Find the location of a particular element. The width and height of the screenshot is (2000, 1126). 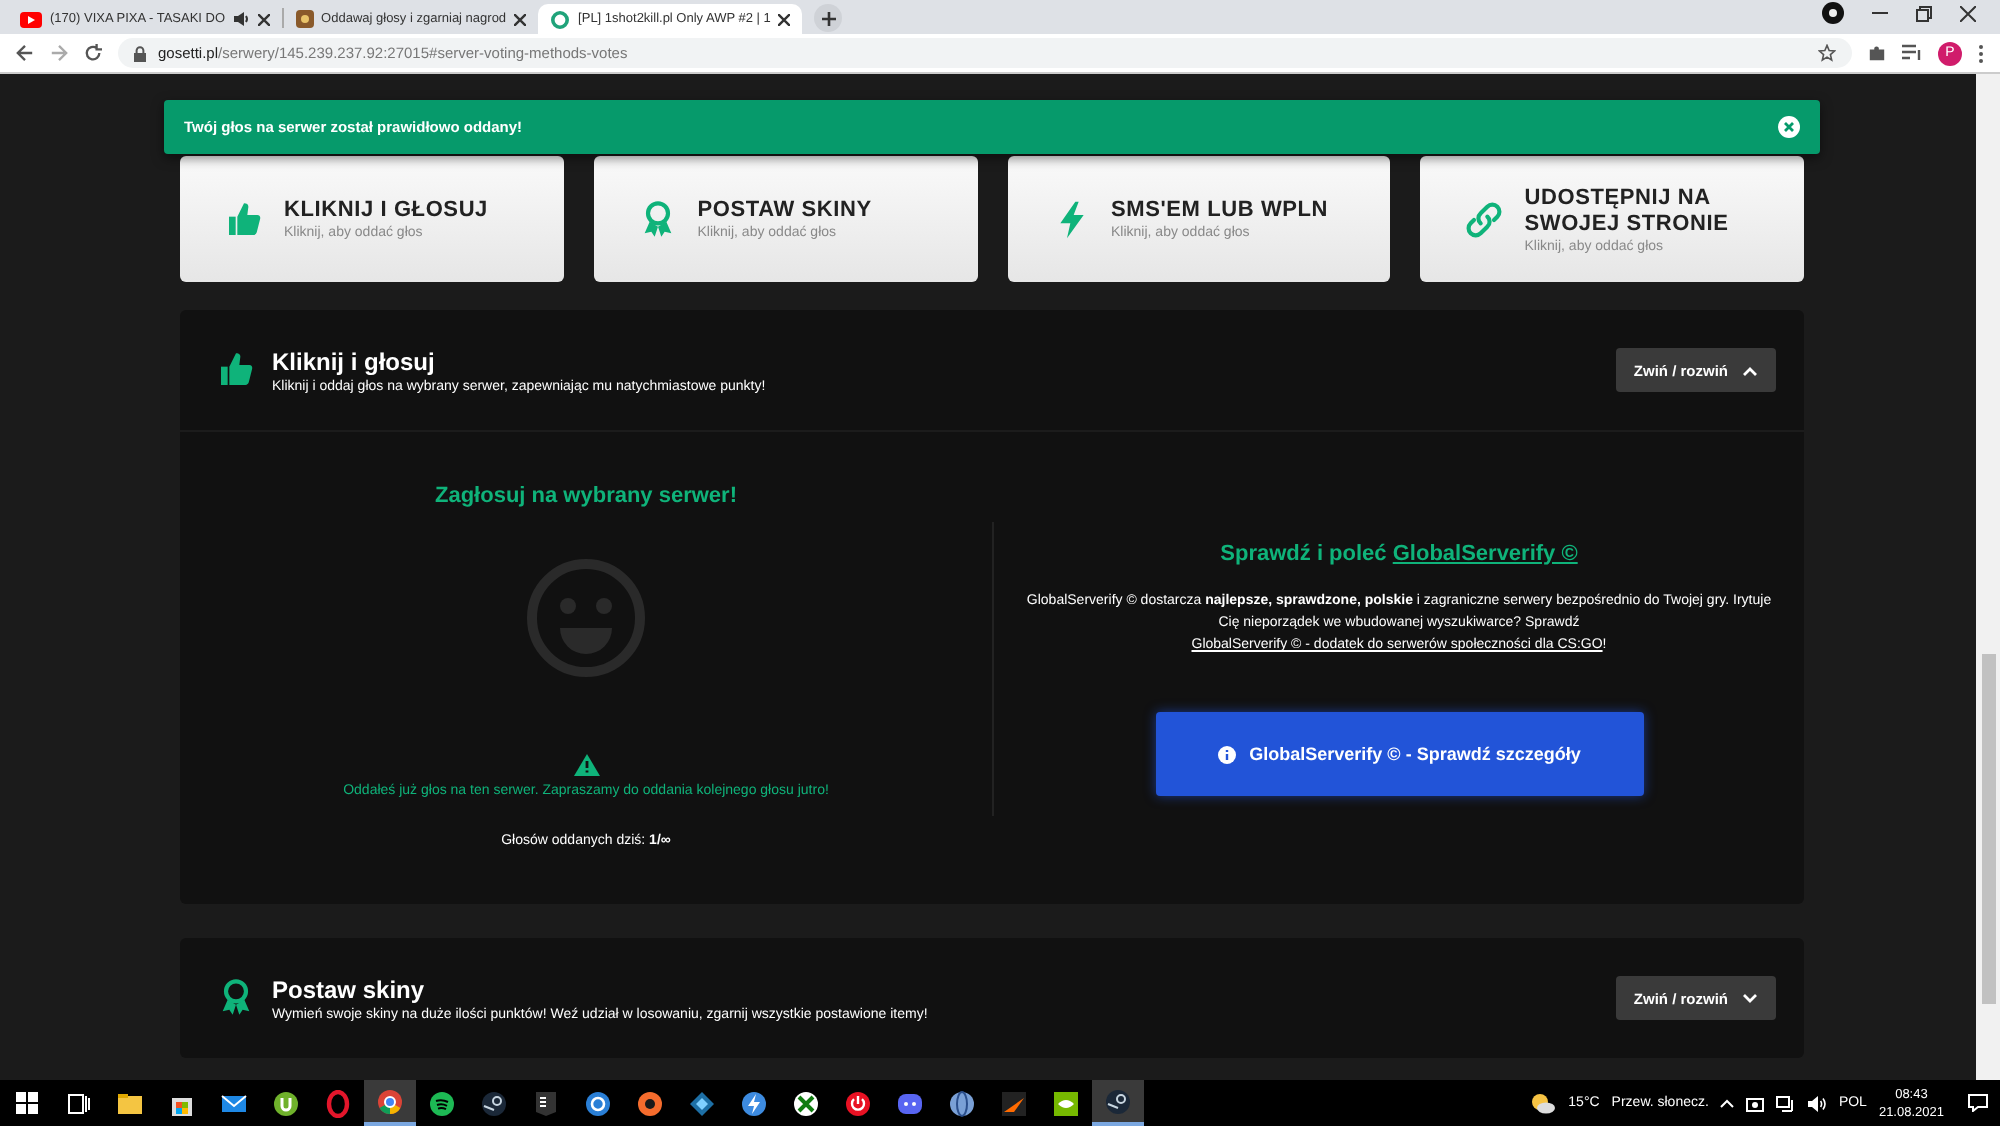

sun-cloud-icon is located at coordinates (1543, 1103).